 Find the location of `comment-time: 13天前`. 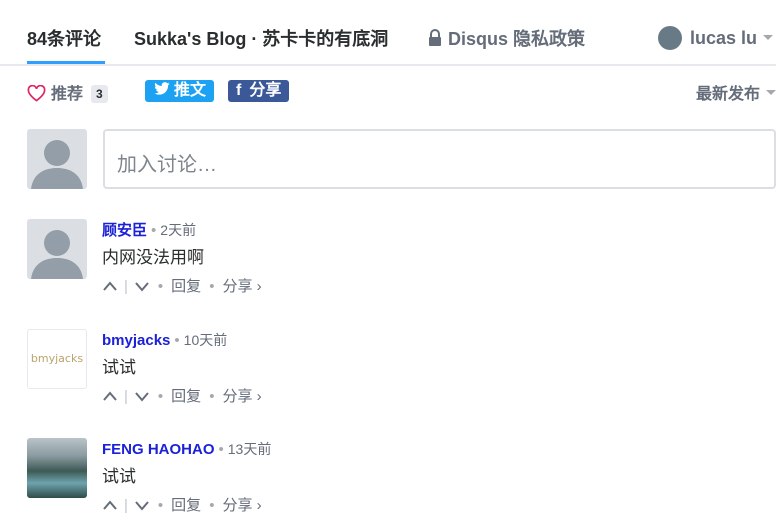

comment-time: 13天前 is located at coordinates (250, 449).